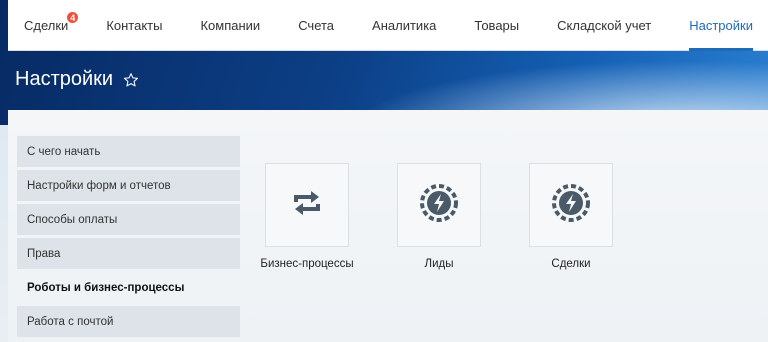 The width and height of the screenshot is (768, 342). Describe the element at coordinates (106, 287) in the screenshot. I see `sidebar-item-label: Роботы и бизнес-процессы` at that location.